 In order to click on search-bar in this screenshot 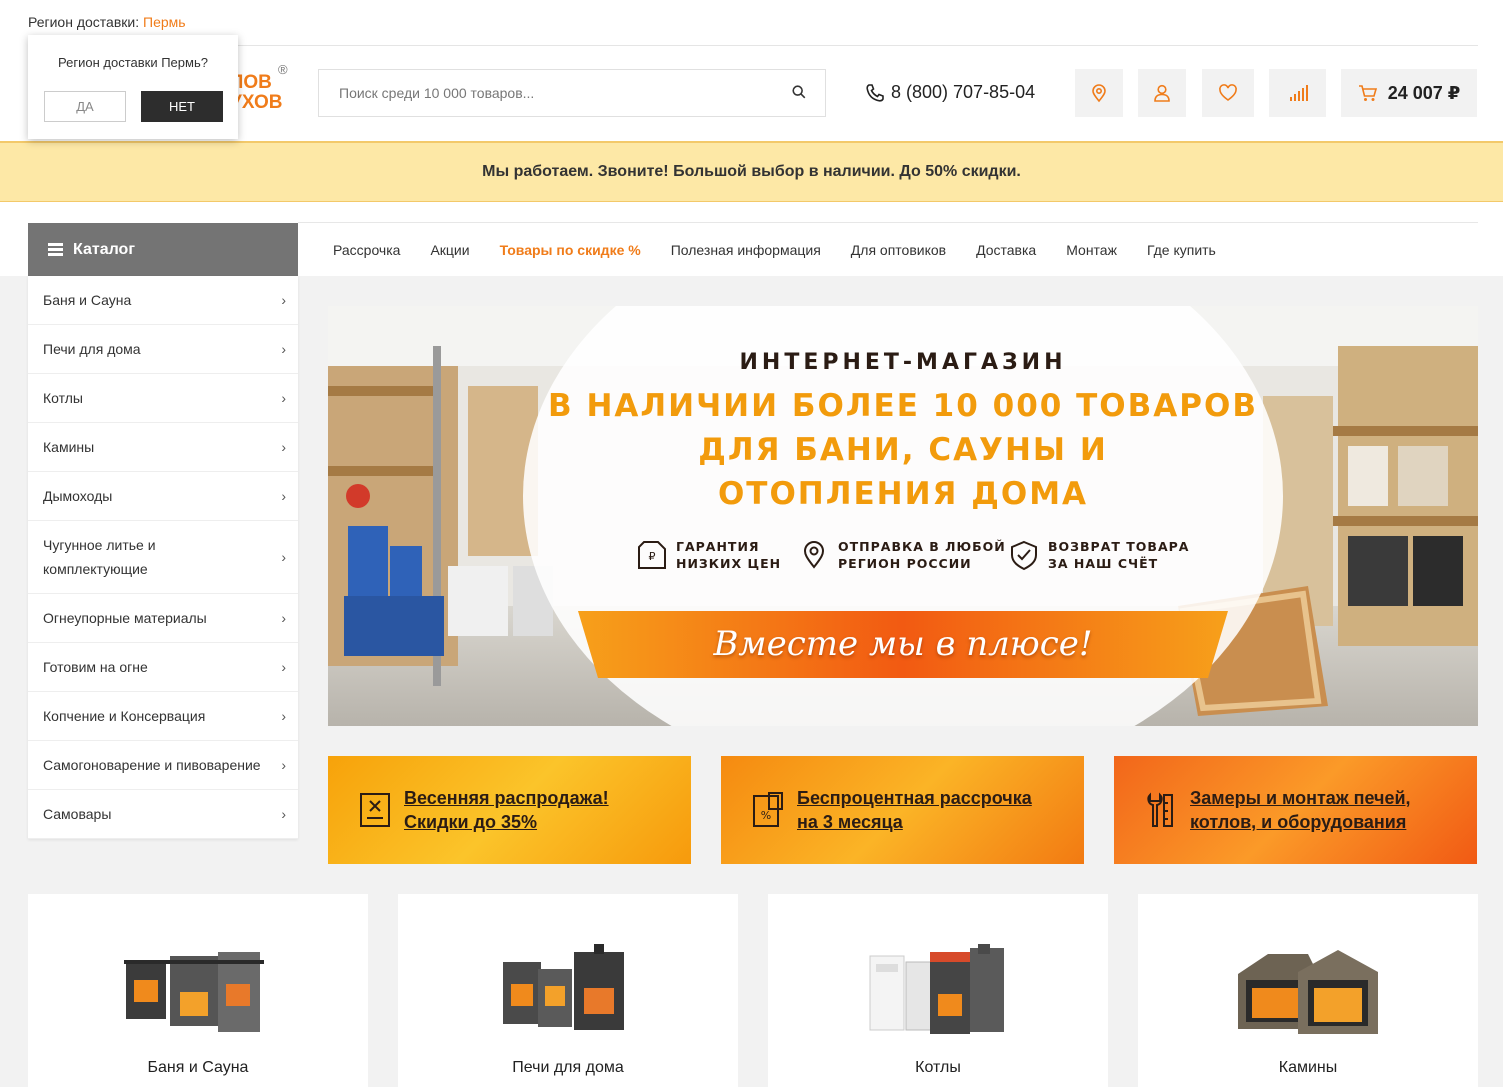, I will do `click(572, 93)`.